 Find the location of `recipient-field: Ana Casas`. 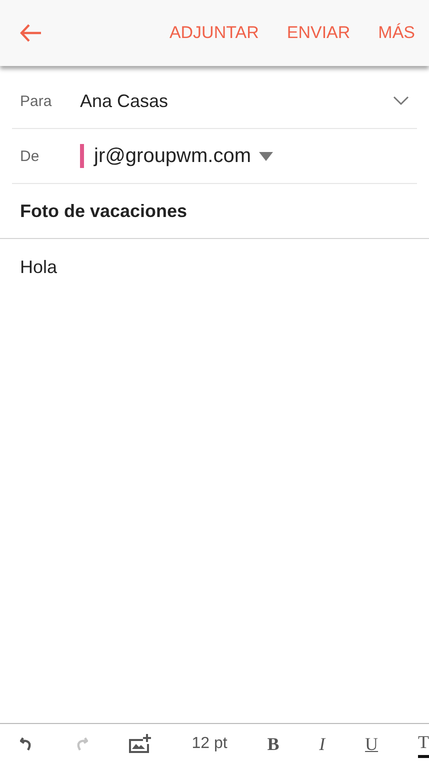

recipient-field: Ana Casas is located at coordinates (124, 101).